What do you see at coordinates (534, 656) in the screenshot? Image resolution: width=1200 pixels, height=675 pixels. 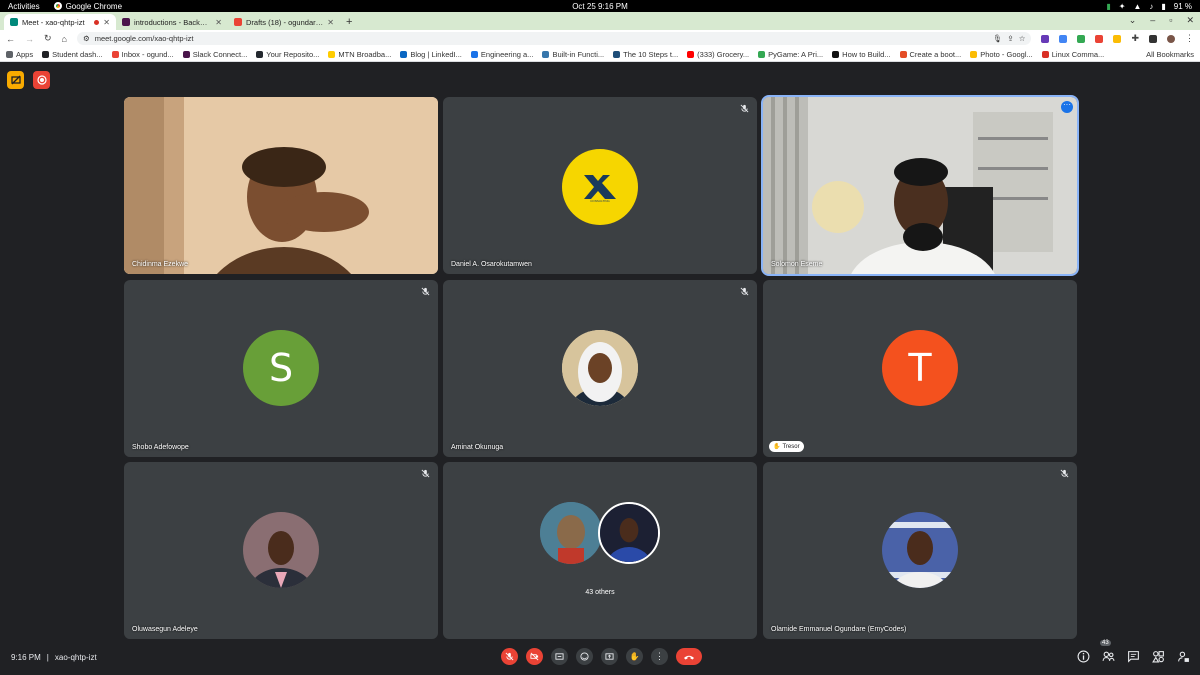 I see `camera-toggle-button` at bounding box center [534, 656].